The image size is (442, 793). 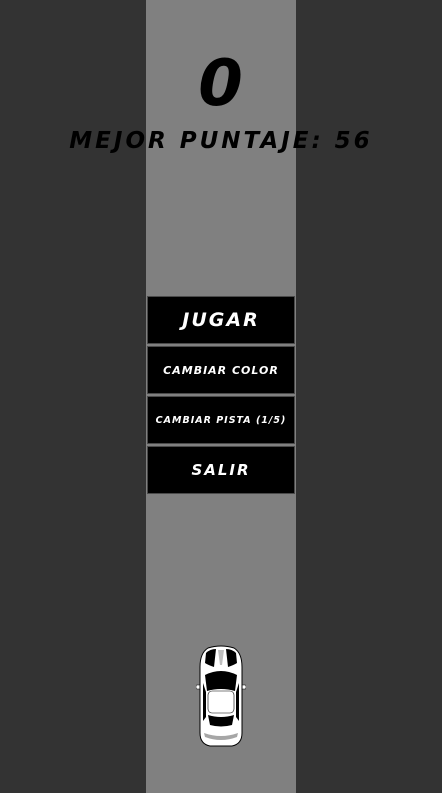 What do you see at coordinates (221, 84) in the screenshot?
I see `current-score: 0` at bounding box center [221, 84].